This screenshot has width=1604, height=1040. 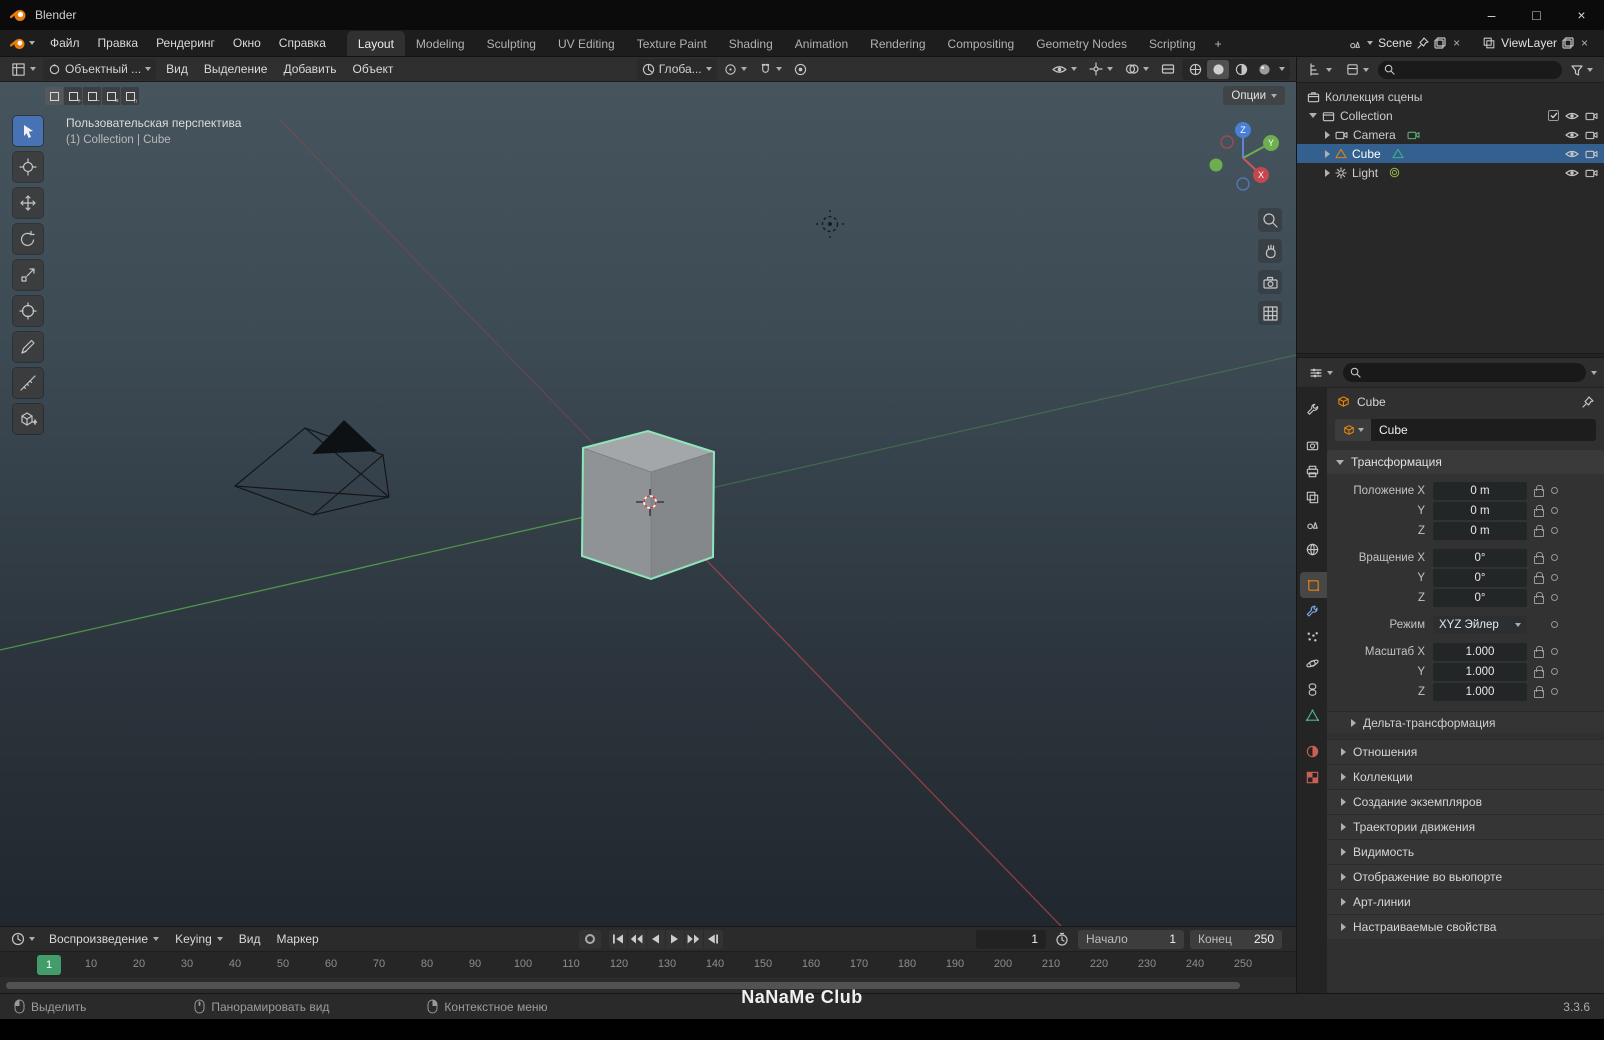 What do you see at coordinates (65, 43) in the screenshot?
I see `menu-item: Файл` at bounding box center [65, 43].